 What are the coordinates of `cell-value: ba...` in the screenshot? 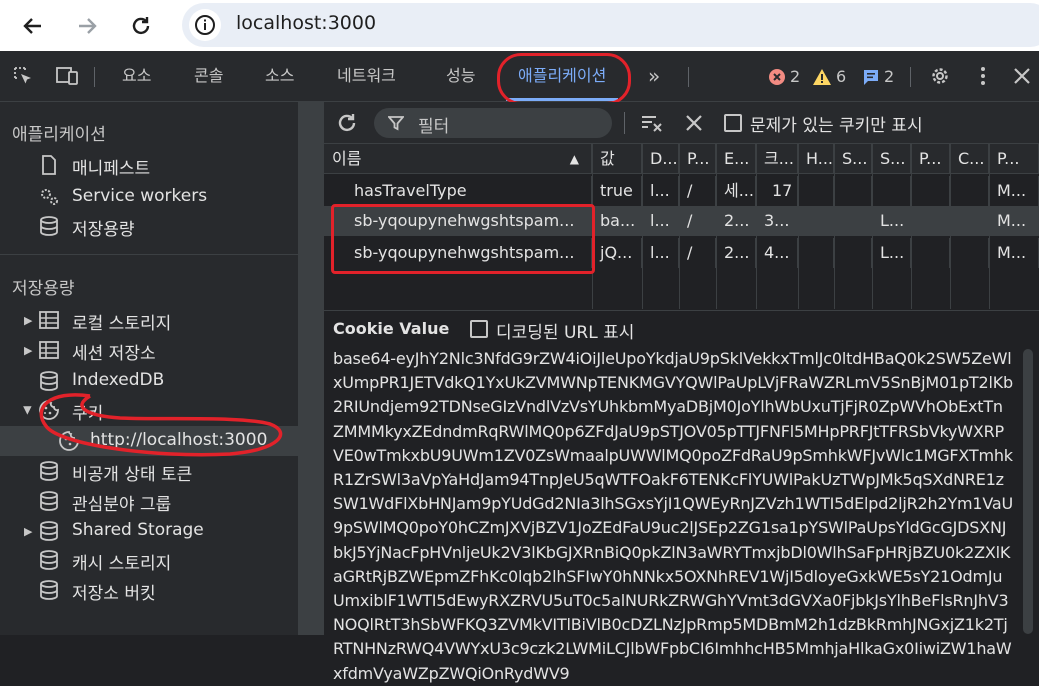 It's located at (617, 221).